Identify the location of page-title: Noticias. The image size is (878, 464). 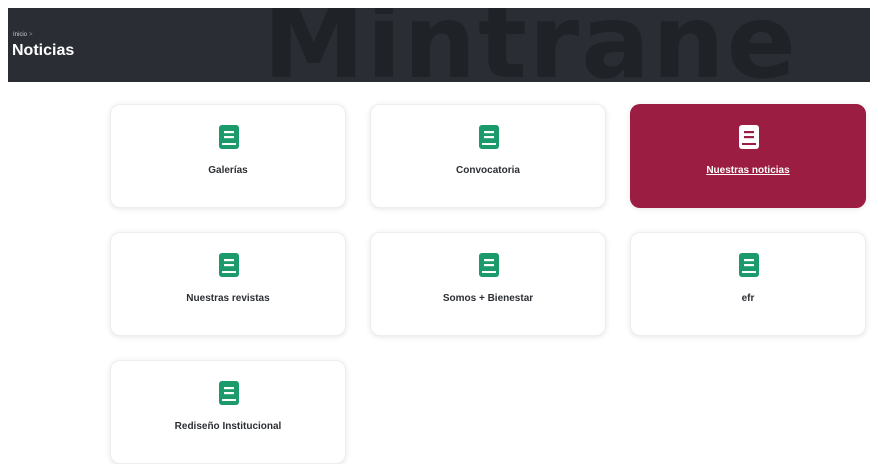
(43, 50).